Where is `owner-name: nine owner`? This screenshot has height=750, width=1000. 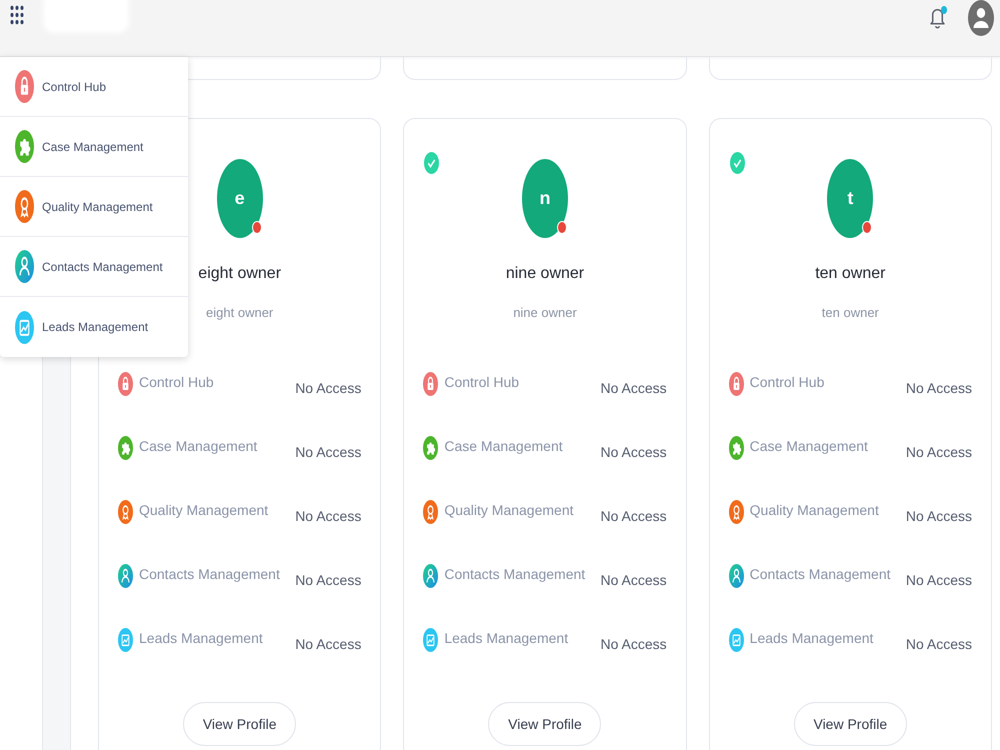 owner-name: nine owner is located at coordinates (545, 274).